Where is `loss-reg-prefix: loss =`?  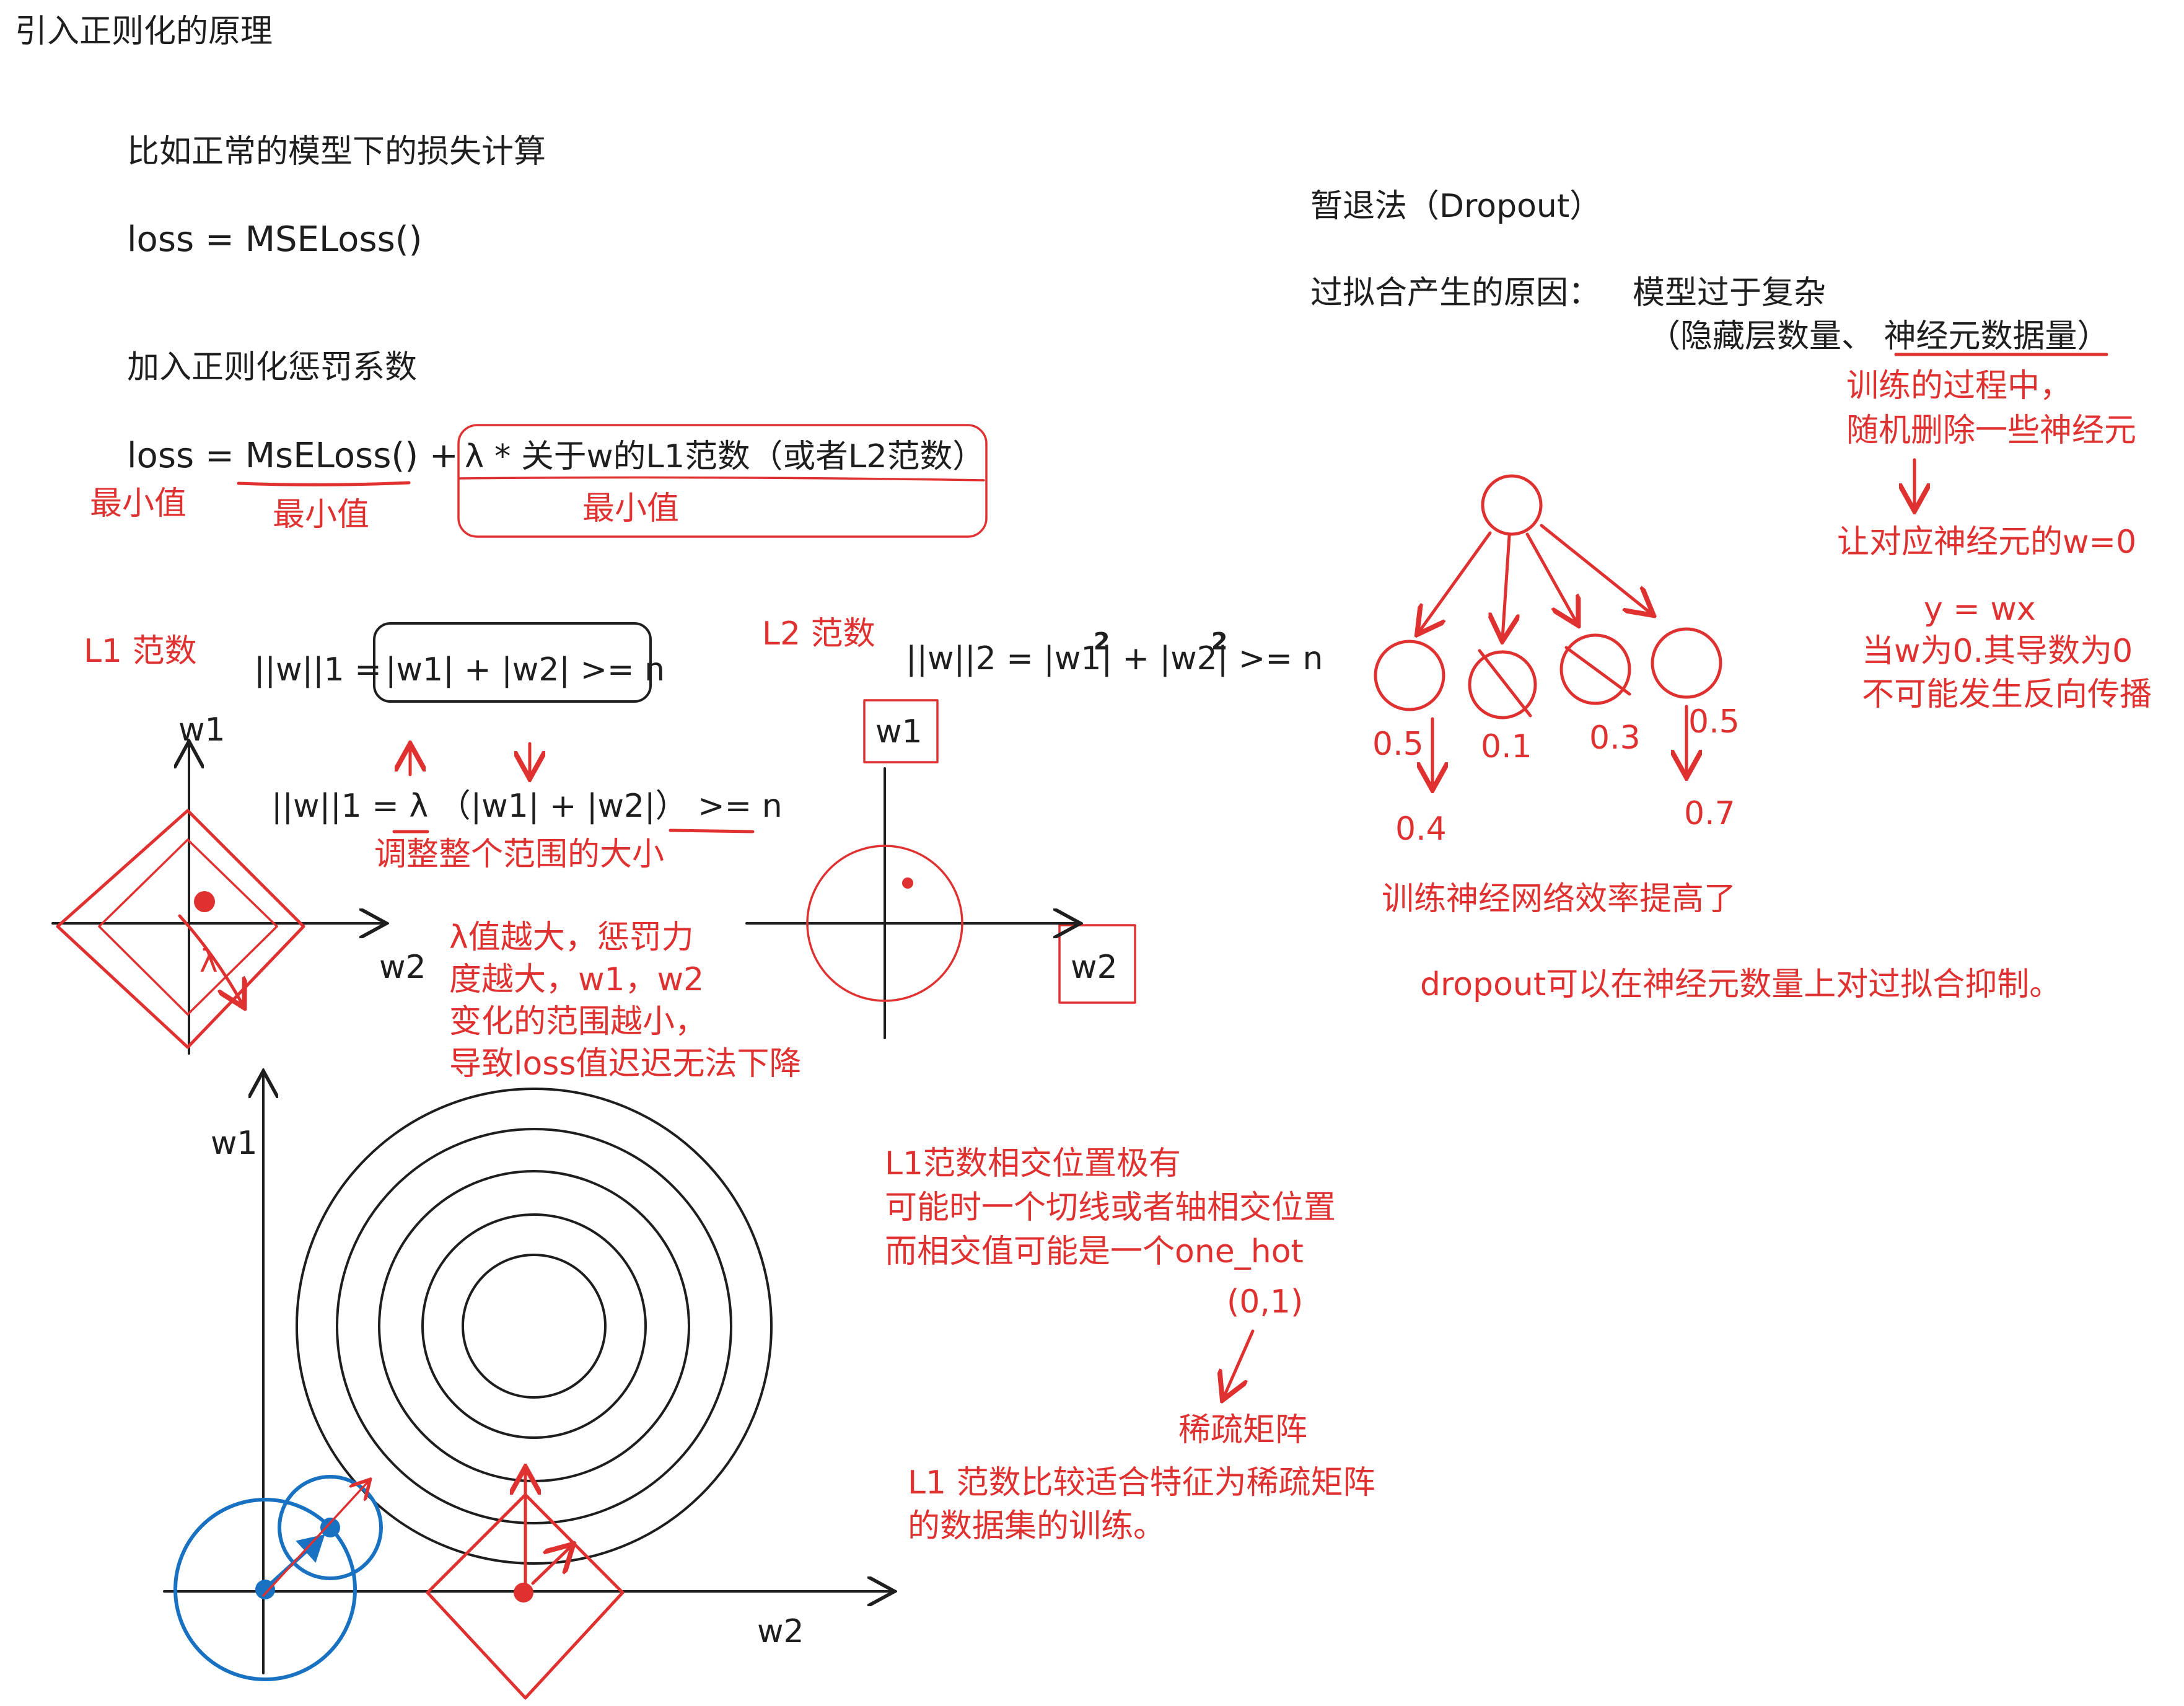 loss-reg-prefix: loss = is located at coordinates (186, 456).